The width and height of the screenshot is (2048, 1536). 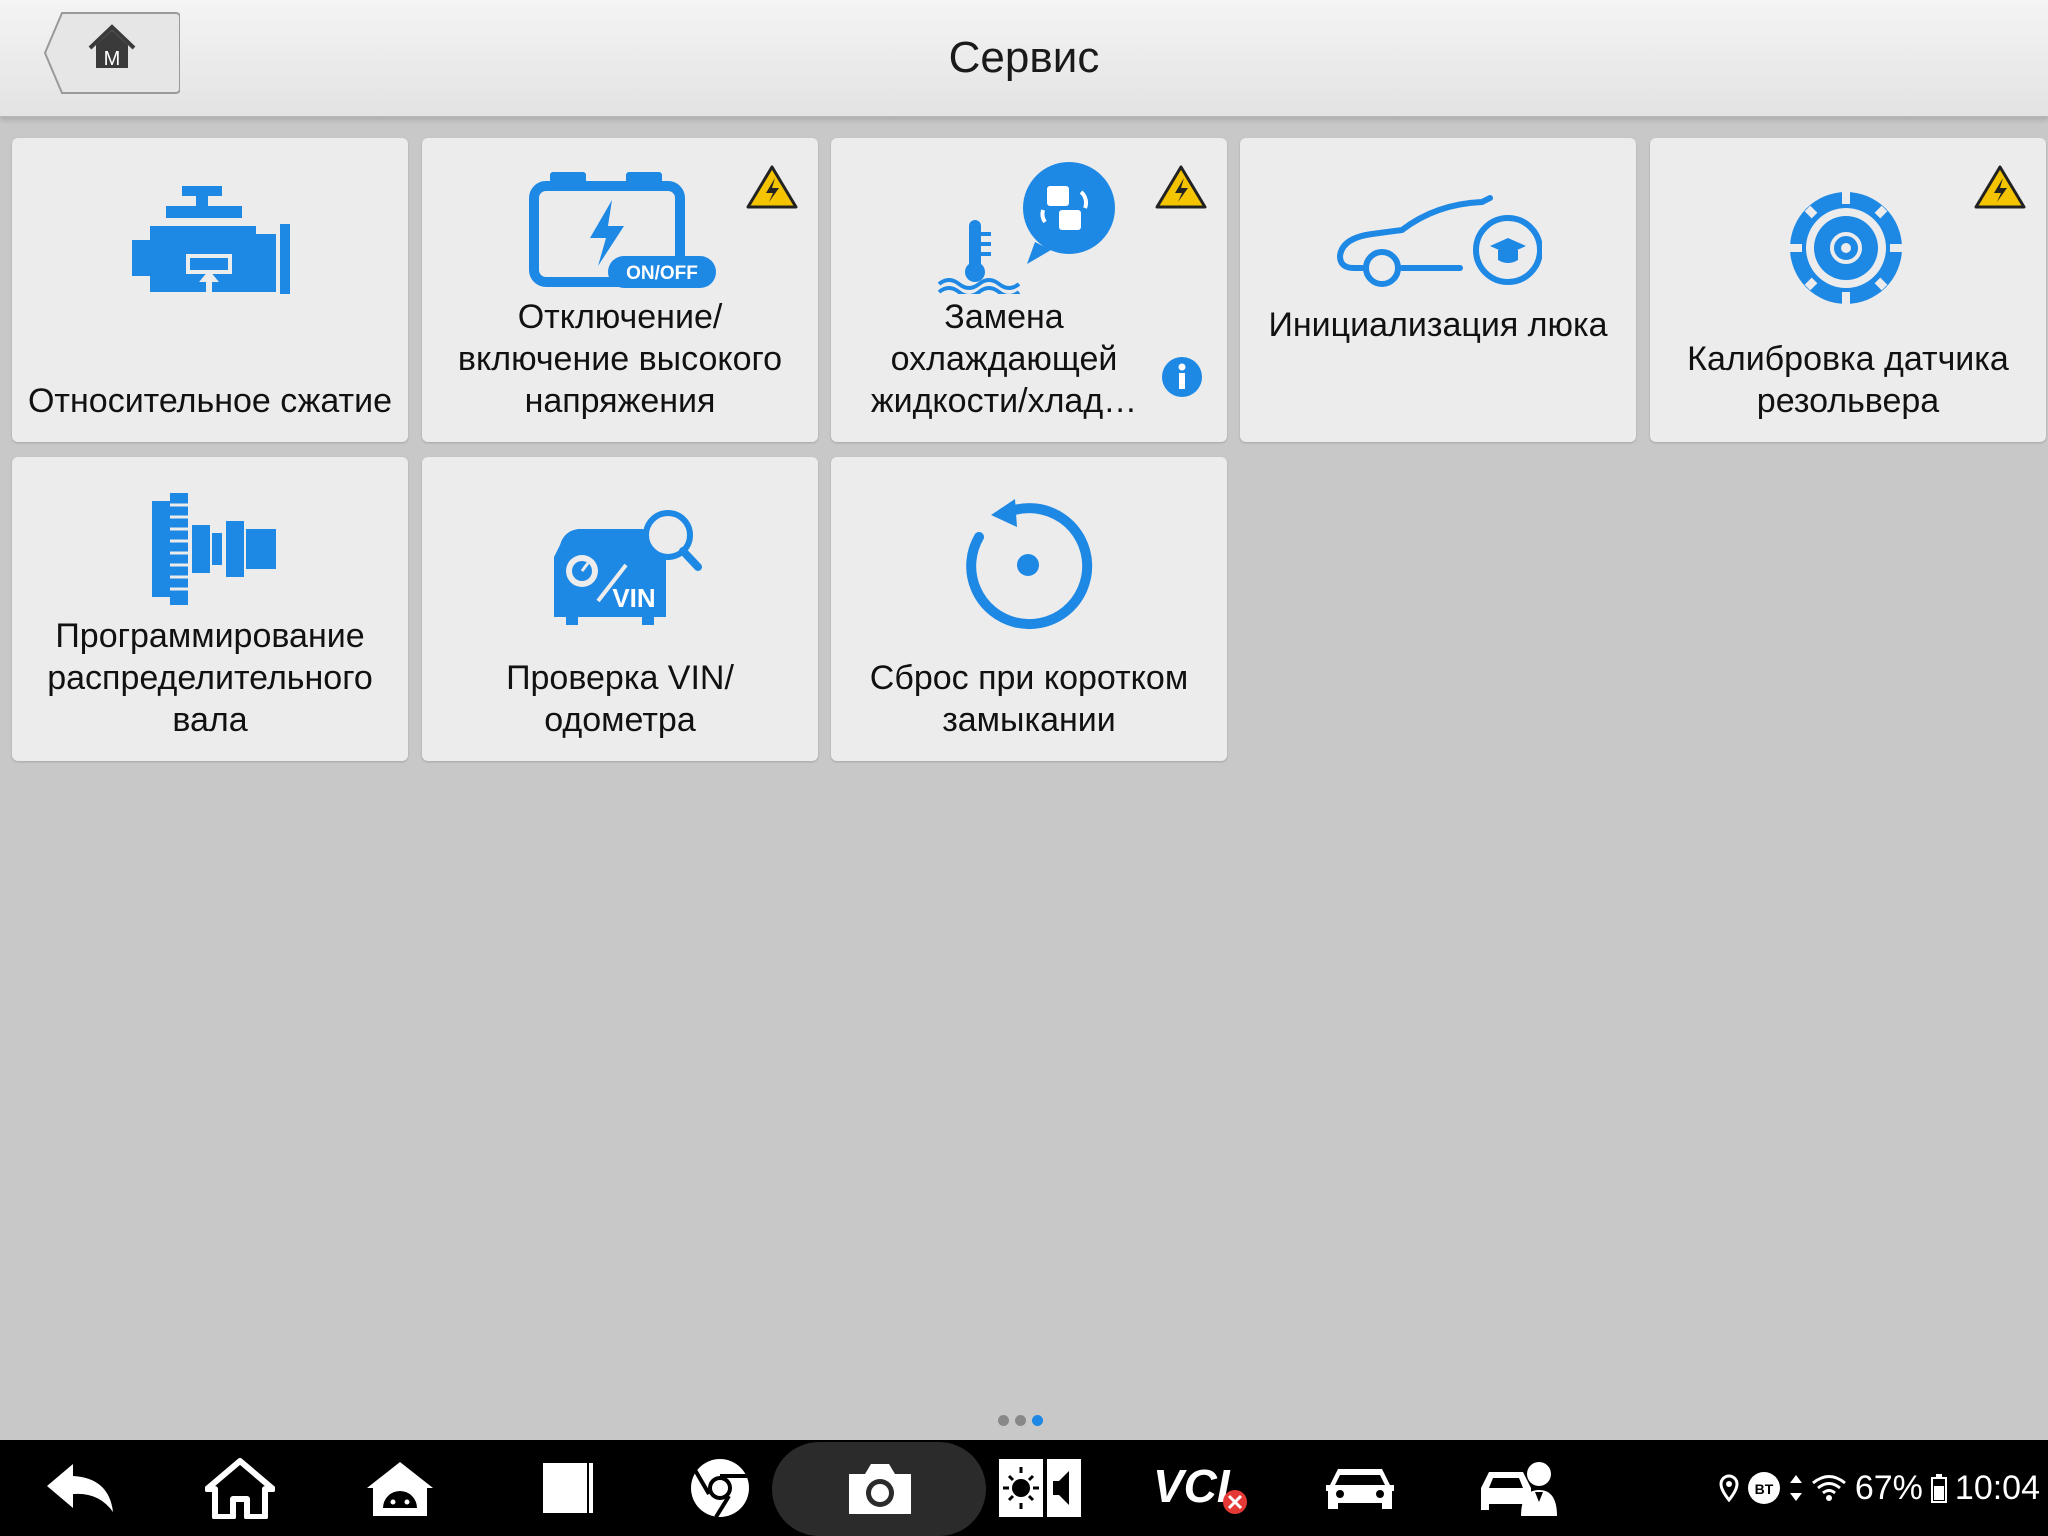 What do you see at coordinates (1888, 1487) in the screenshot?
I see `battery-percent: 67%` at bounding box center [1888, 1487].